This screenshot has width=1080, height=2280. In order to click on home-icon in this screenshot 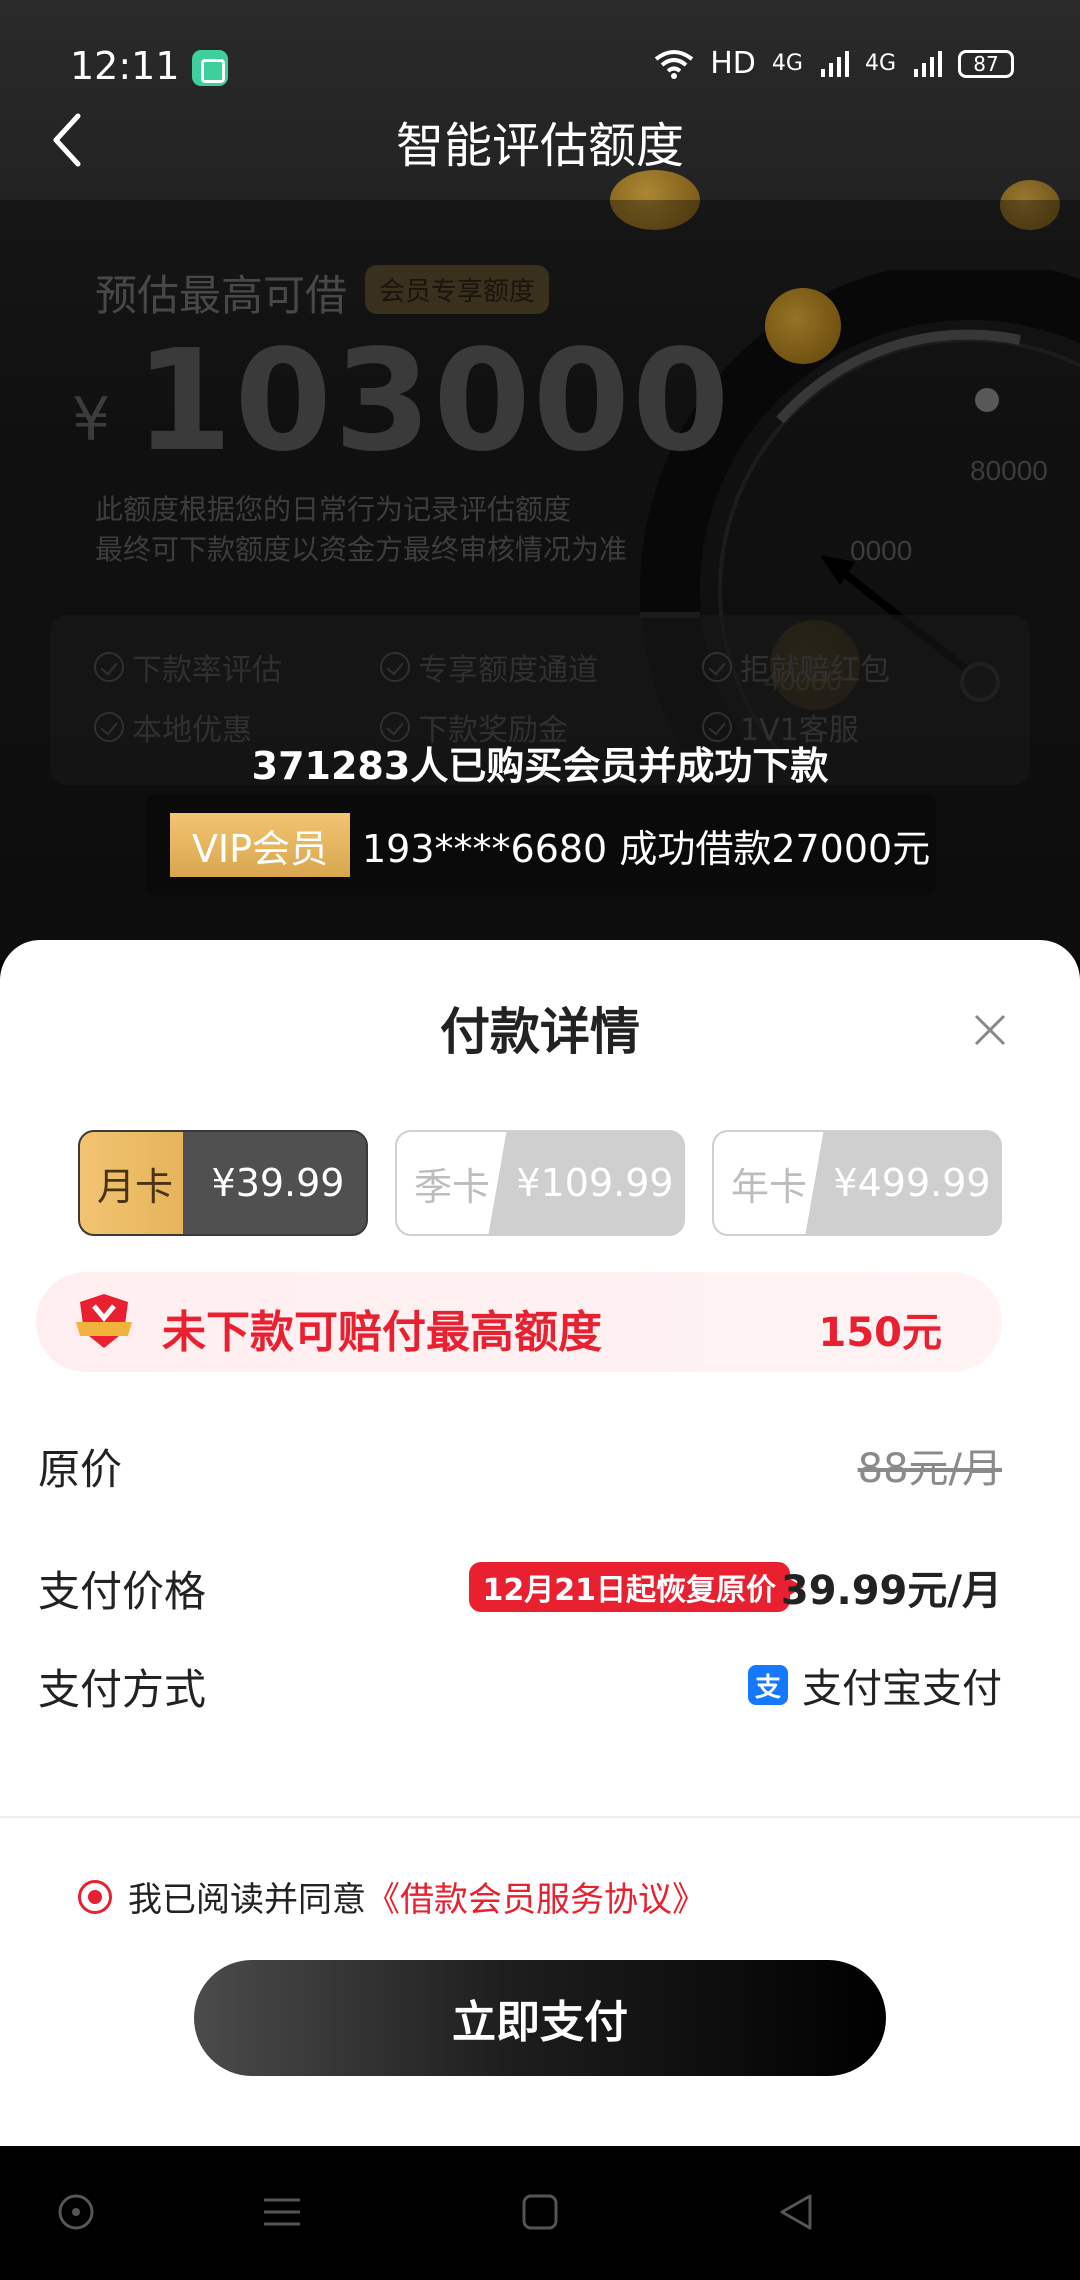, I will do `click(540, 2212)`.